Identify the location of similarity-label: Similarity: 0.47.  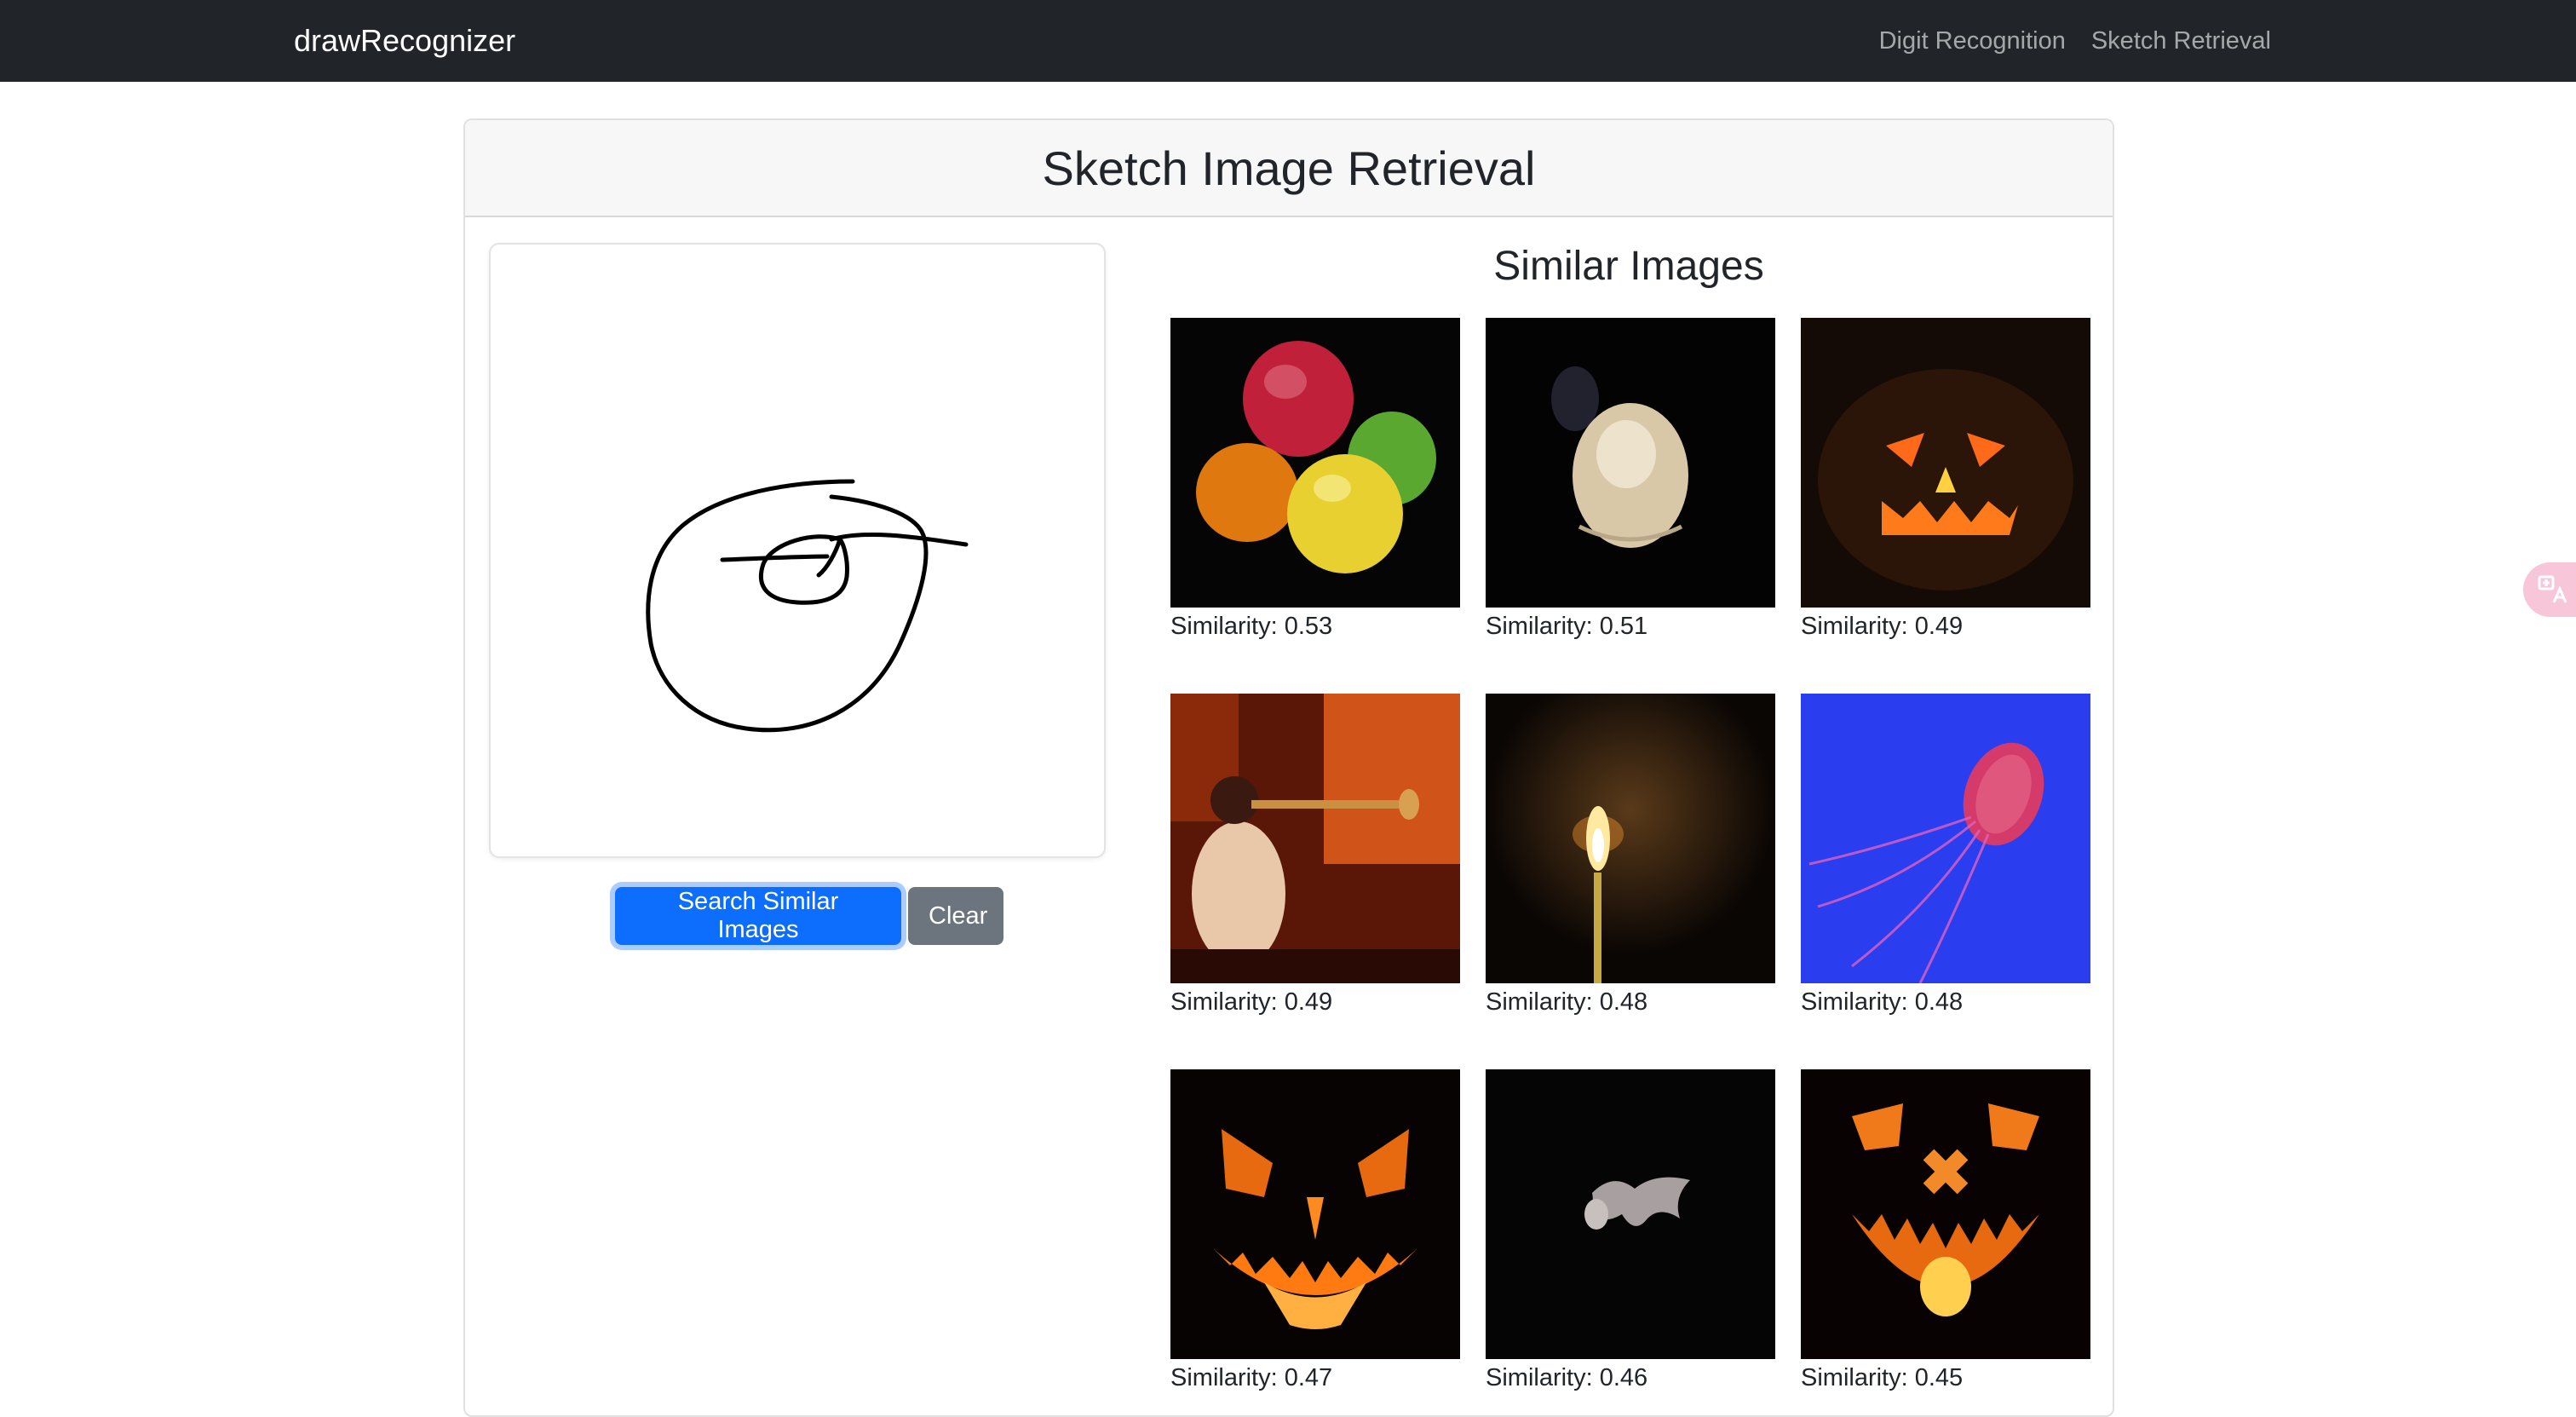
(1251, 1377).